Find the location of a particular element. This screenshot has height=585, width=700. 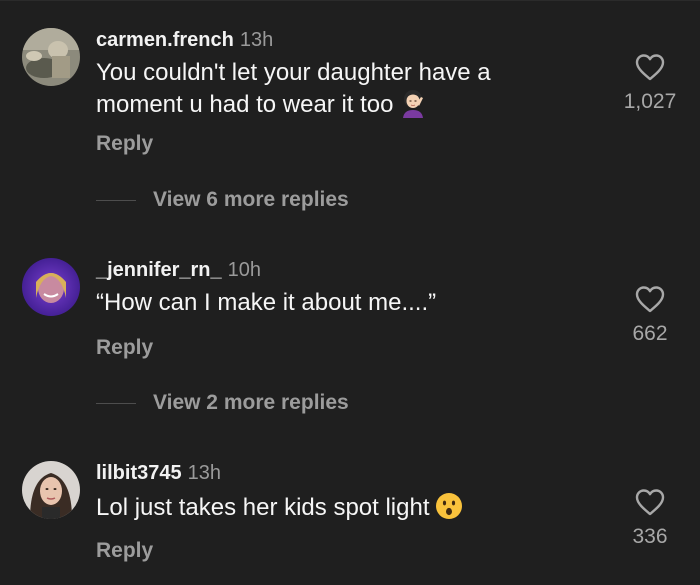

view-more-label: View 2 more replies is located at coordinates (251, 402).